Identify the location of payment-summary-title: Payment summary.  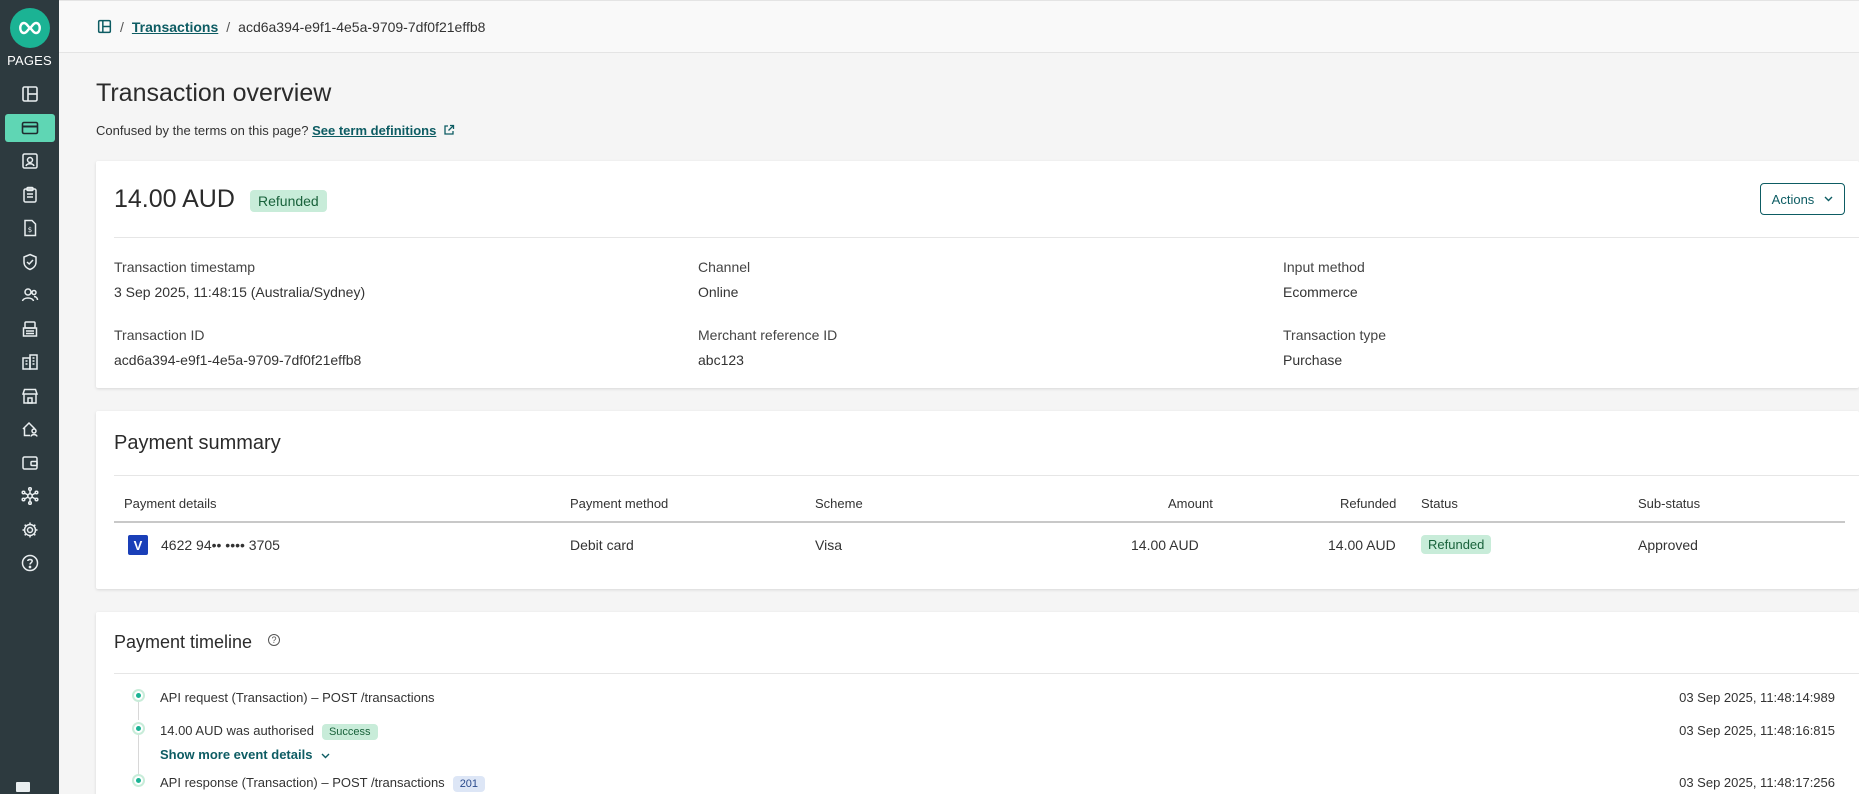
(197, 443).